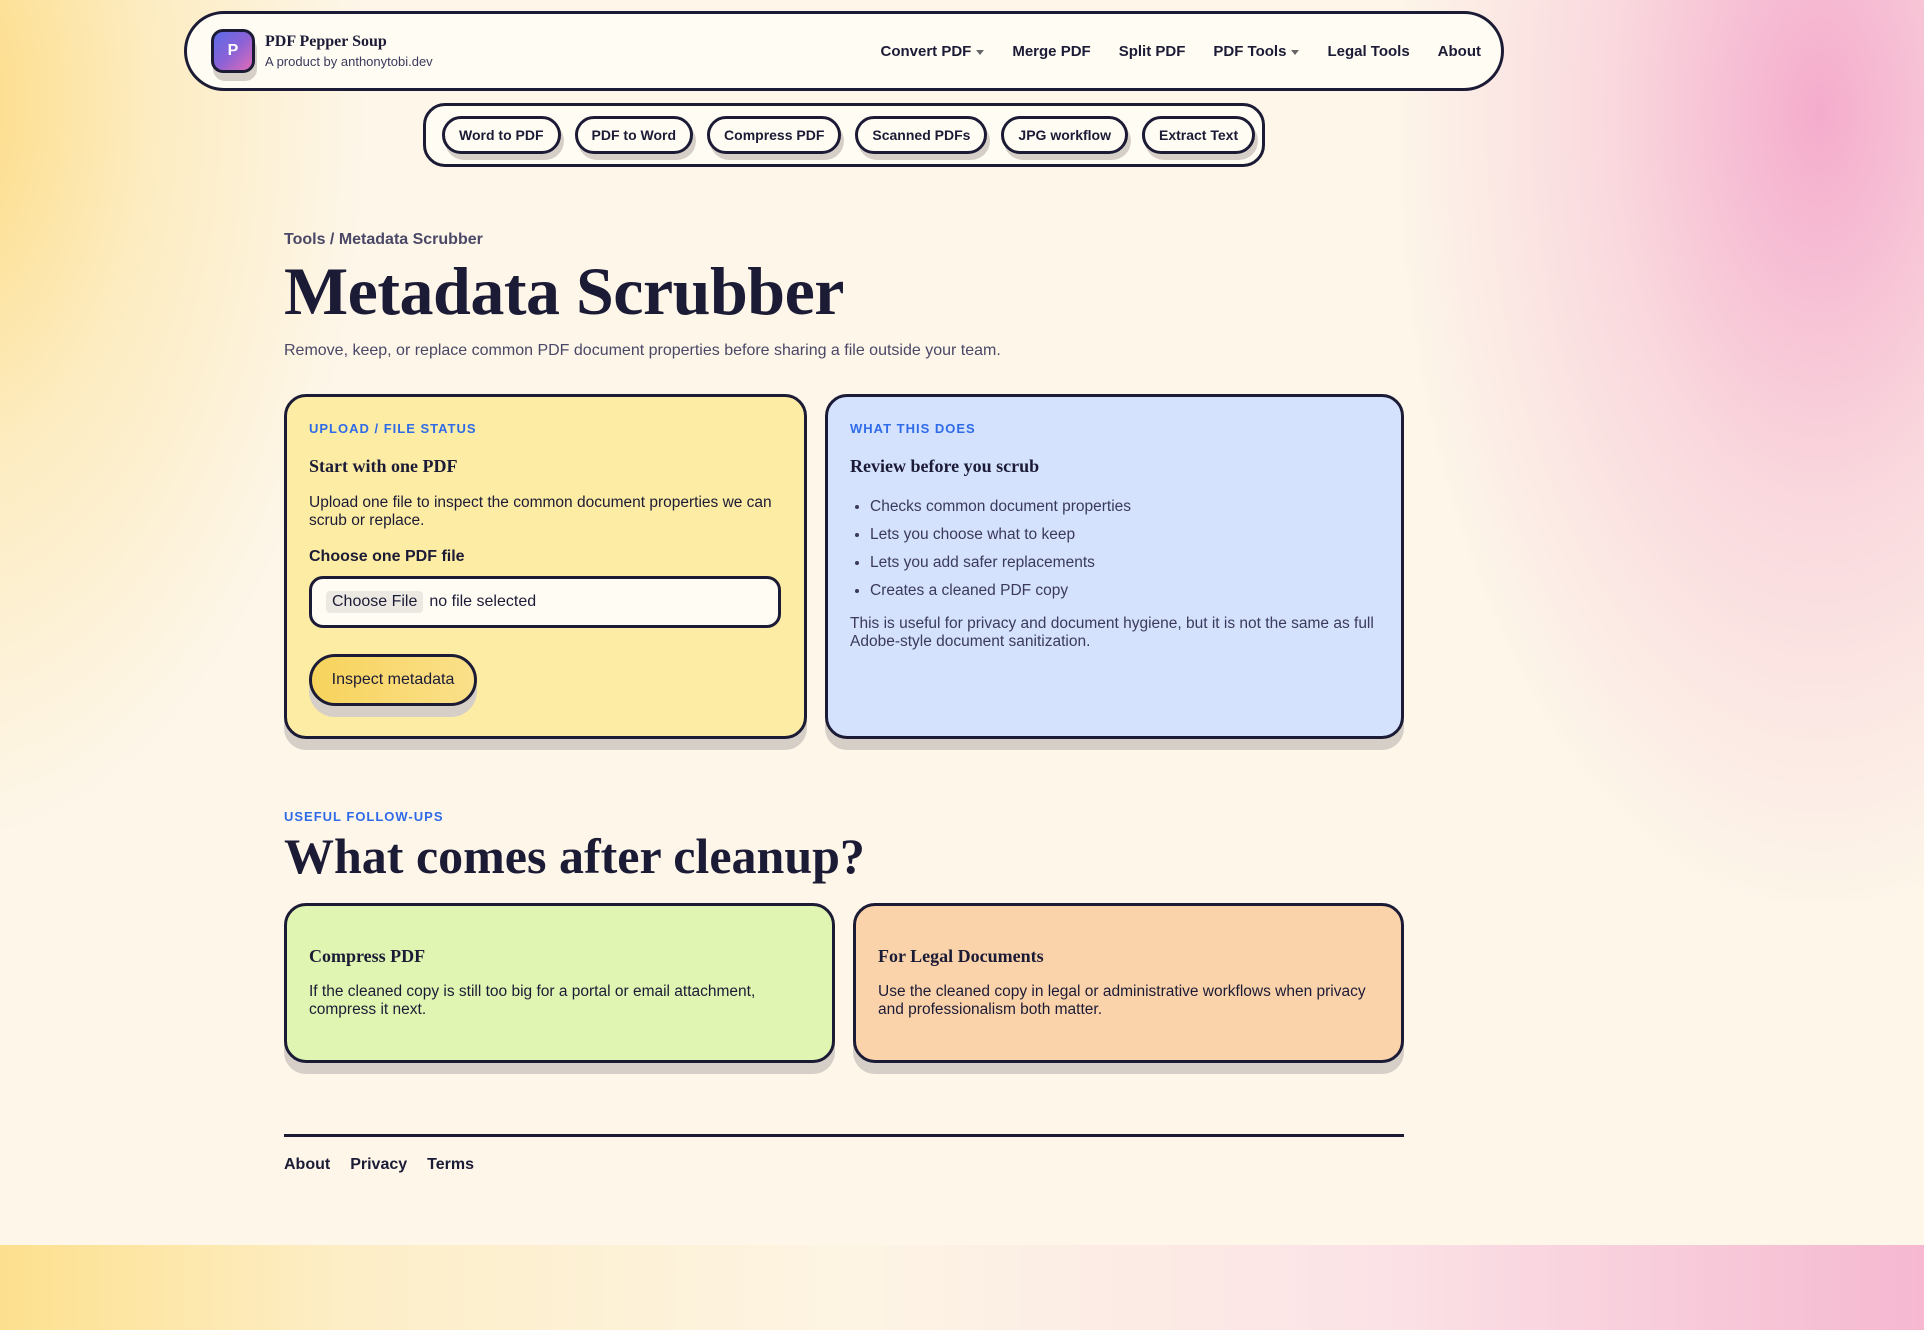  Describe the element at coordinates (545, 602) in the screenshot. I see `pdf-file-input: Choose File no file selected` at that location.